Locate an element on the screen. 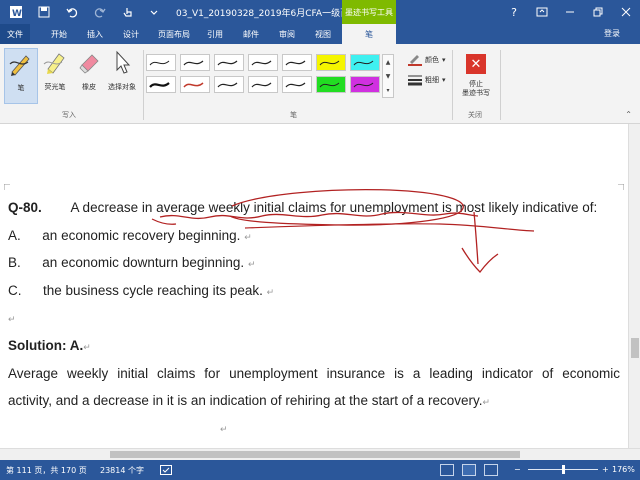 This screenshot has height=480, width=640. pen-thickness-dropdown: 粗细 ▾ is located at coordinates (427, 80).